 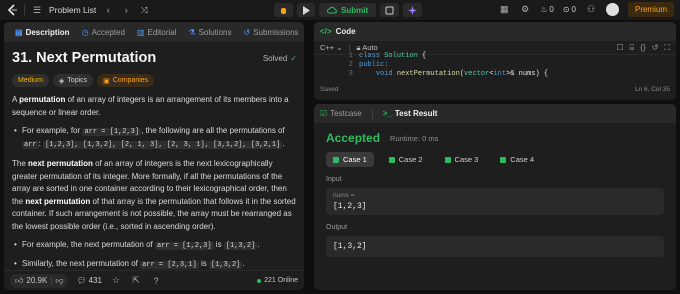 I want to click on next-problem-icon: ›, so click(x=126, y=10).